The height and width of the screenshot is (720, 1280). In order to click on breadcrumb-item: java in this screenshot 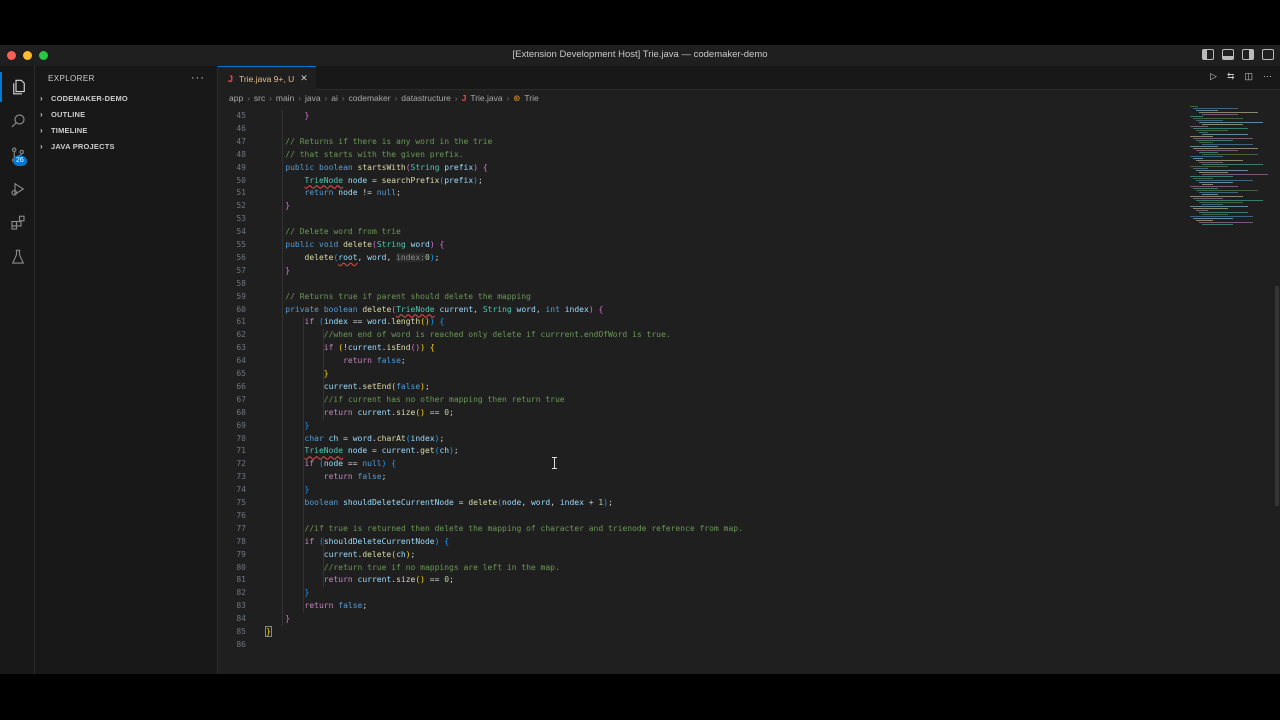, I will do `click(313, 98)`.